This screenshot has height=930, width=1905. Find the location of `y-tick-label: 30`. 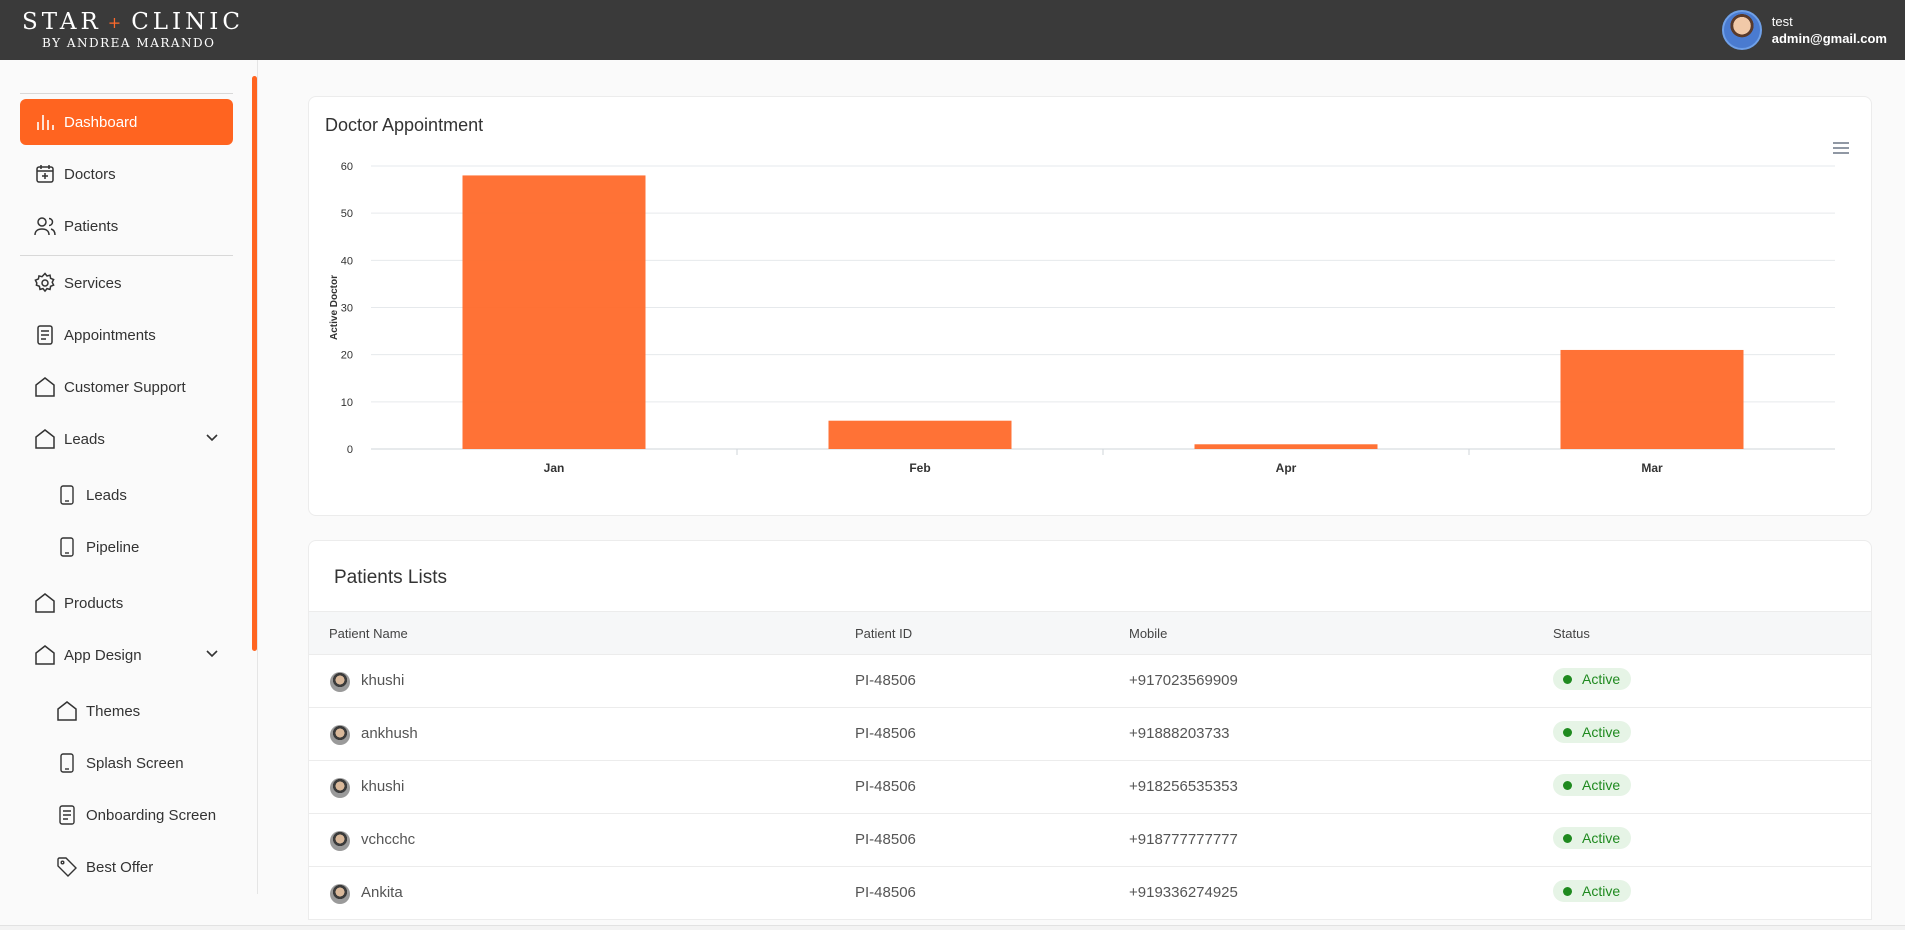

y-tick-label: 30 is located at coordinates (347, 309).